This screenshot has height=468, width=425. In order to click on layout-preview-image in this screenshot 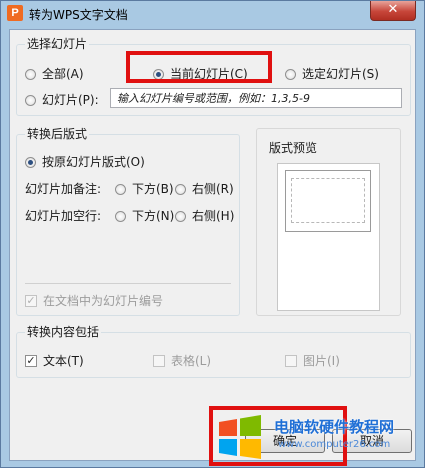, I will do `click(328, 237)`.